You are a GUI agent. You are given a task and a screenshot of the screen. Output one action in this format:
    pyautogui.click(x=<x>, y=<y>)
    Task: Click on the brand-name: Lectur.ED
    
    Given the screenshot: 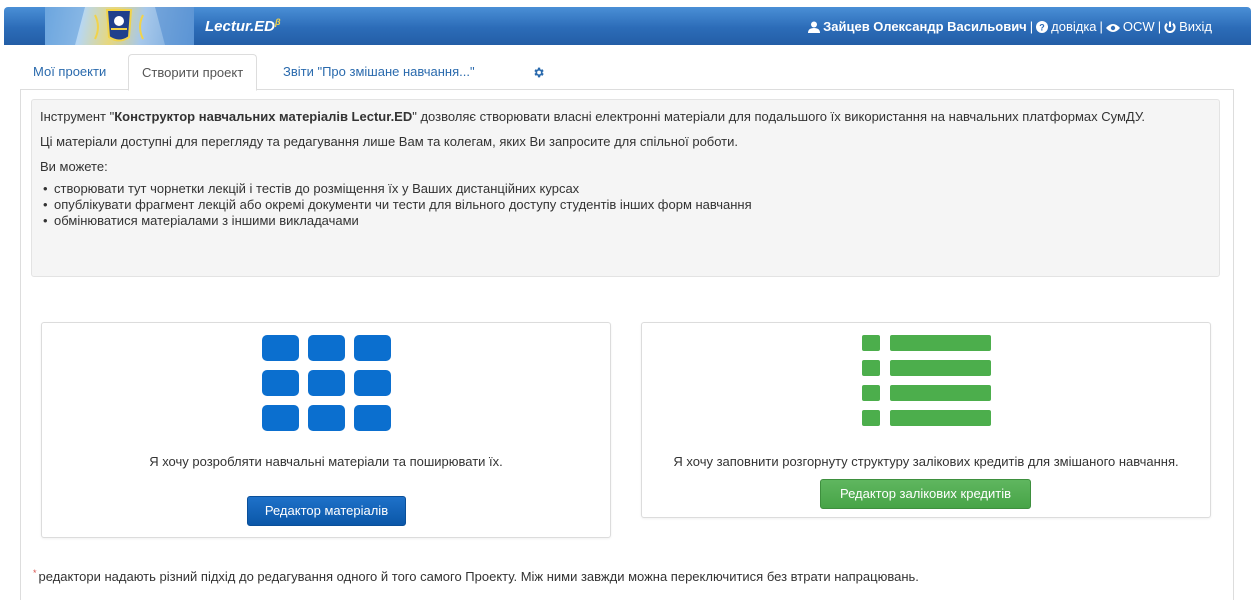 What is the action you would take?
    pyautogui.click(x=240, y=26)
    